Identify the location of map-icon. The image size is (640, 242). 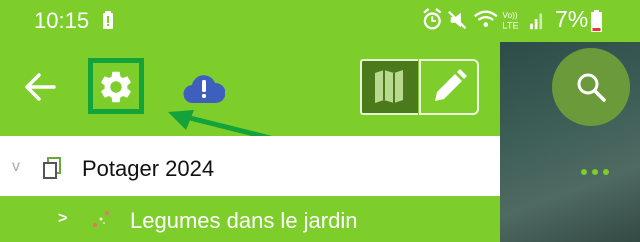
(389, 86).